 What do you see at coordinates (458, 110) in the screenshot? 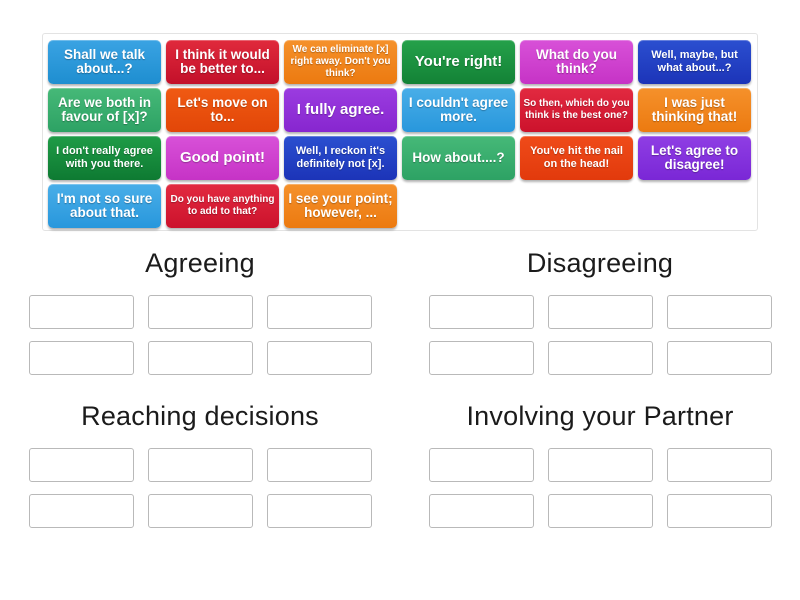
I see `draggable-tile: I couldn't agree more.` at bounding box center [458, 110].